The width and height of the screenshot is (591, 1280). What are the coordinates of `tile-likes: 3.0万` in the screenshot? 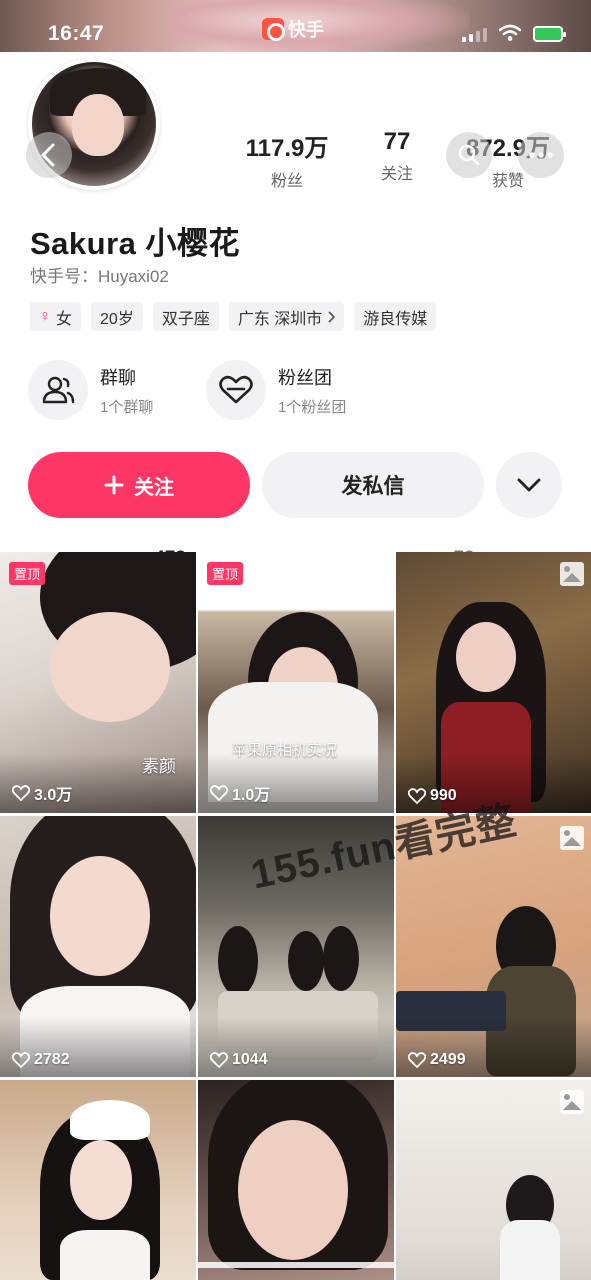 It's located at (42, 793).